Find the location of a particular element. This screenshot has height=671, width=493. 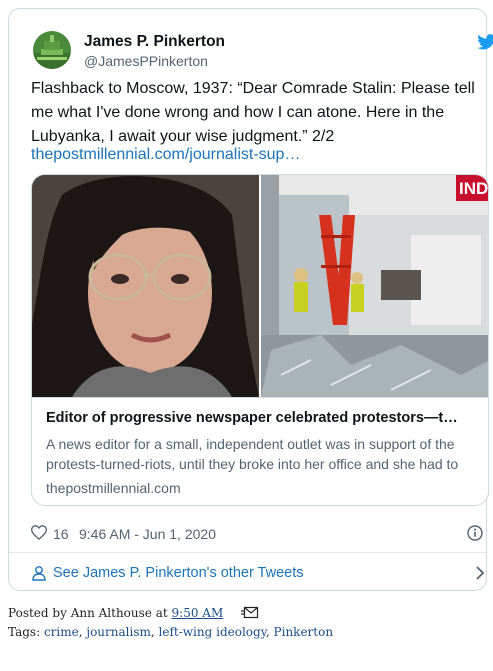

author-name: James P. Pinkerton is located at coordinates (154, 42).